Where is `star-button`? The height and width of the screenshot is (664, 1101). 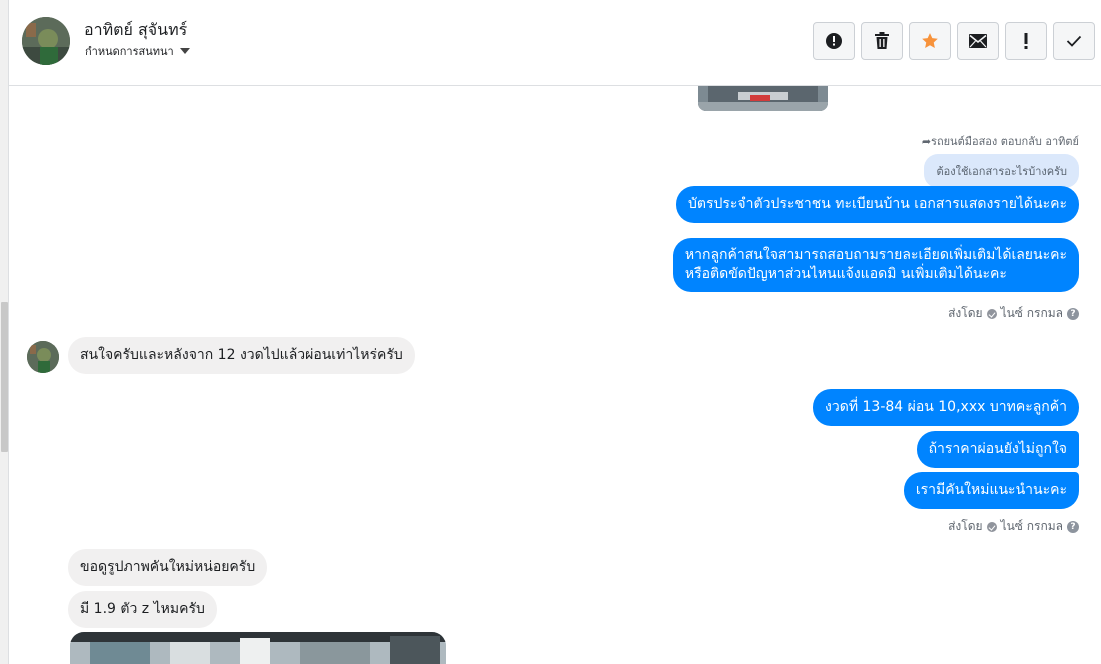
star-button is located at coordinates (930, 41).